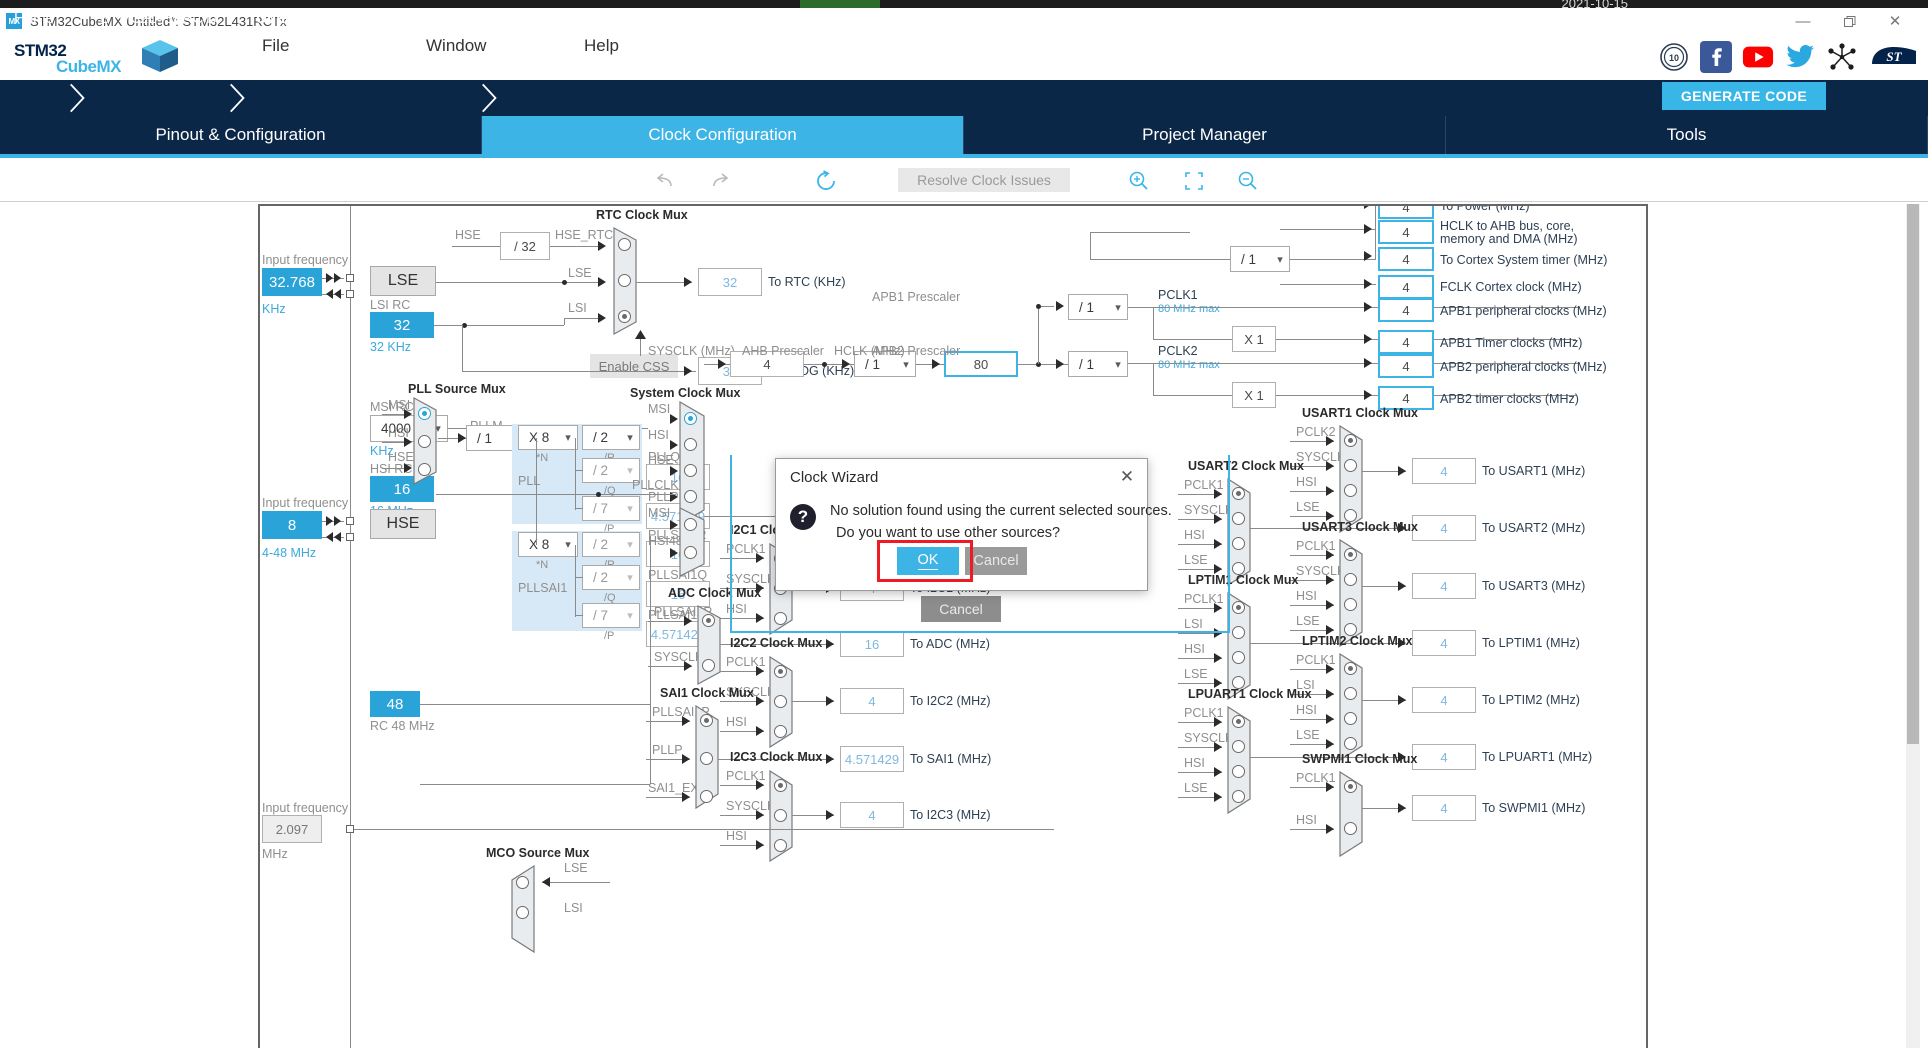 The image size is (1928, 1048). I want to click on apb1-prescaler-combo: / 1 ▾, so click(1098, 307).